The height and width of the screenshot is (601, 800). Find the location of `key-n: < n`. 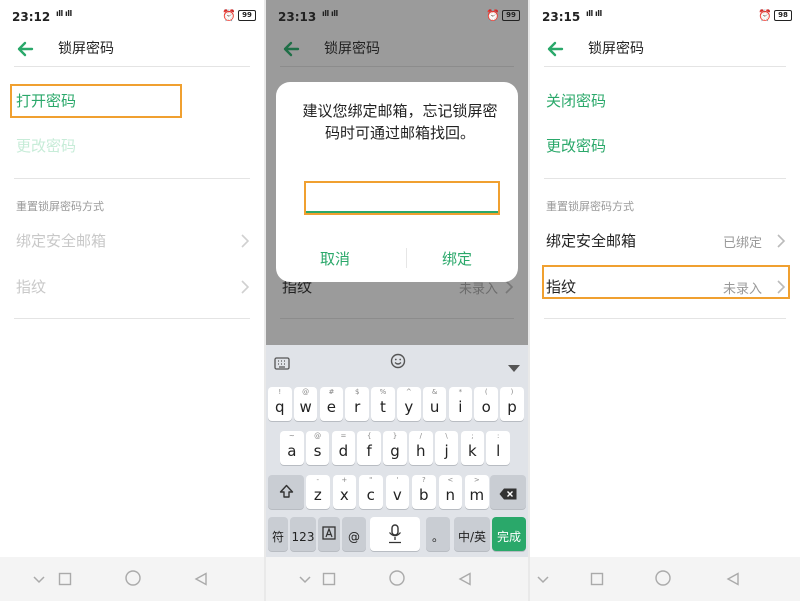

key-n: < n is located at coordinates (450, 492).